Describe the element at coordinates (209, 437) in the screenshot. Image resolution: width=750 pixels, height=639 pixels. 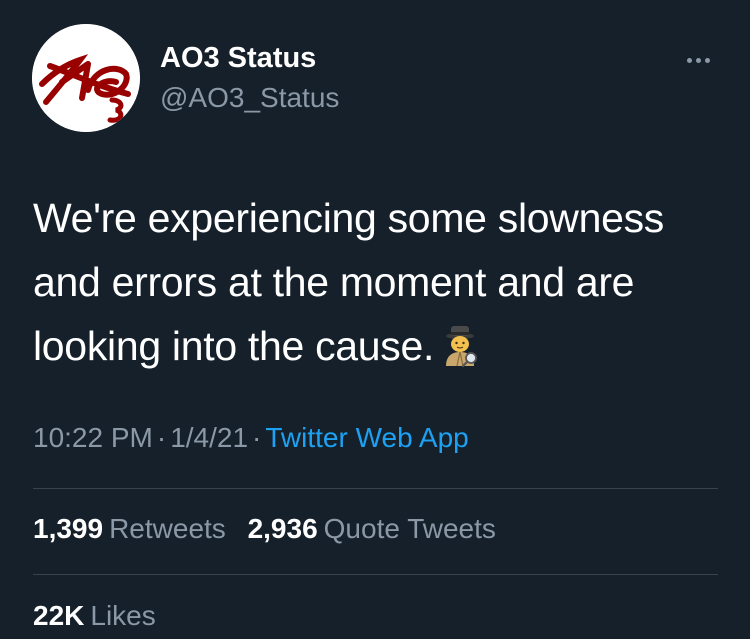
I see `tweet-date: 1/4/21` at that location.